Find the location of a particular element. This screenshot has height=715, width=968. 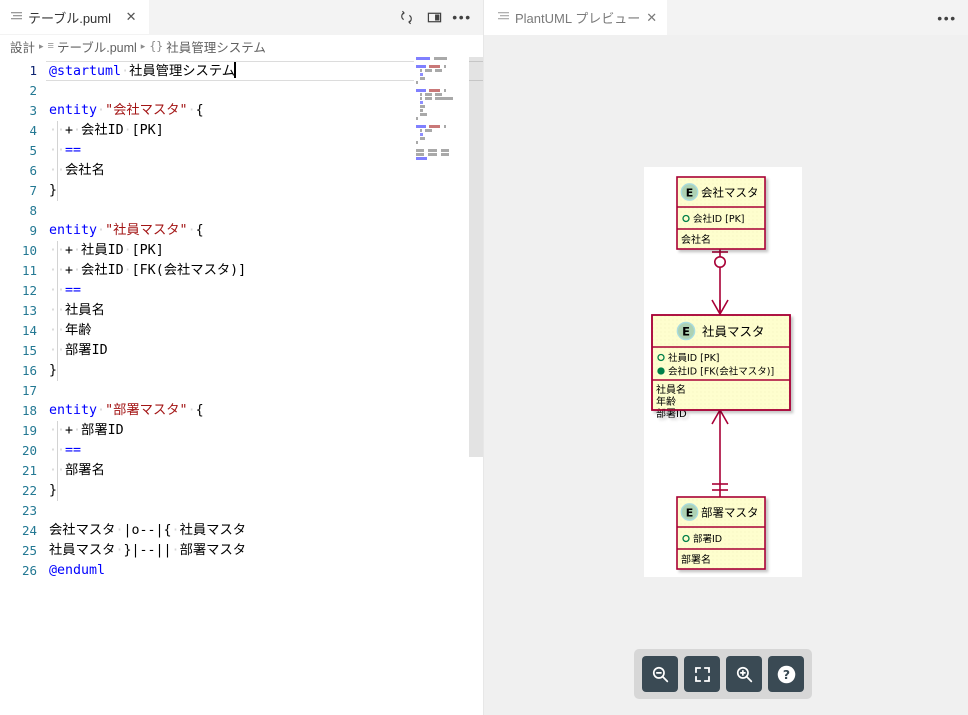

editor-more-actions-icon: ••• is located at coordinates (462, 17).